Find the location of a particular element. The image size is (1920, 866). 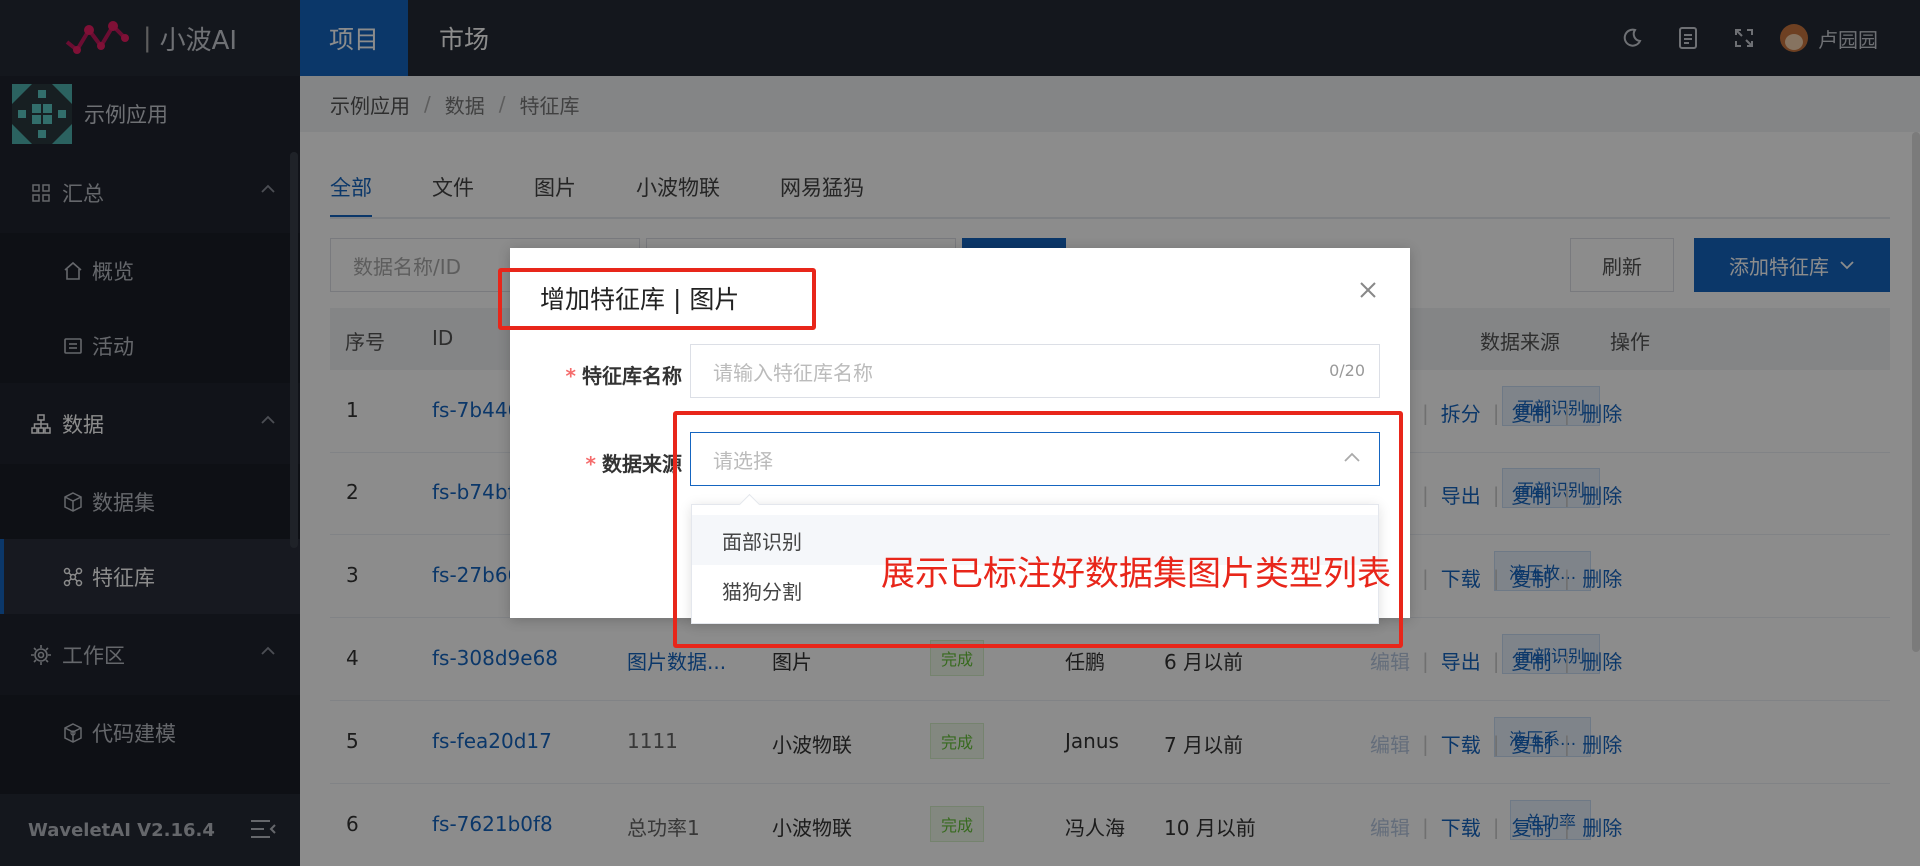

name-placeholder: 请输入特征库名称 is located at coordinates (793, 372).